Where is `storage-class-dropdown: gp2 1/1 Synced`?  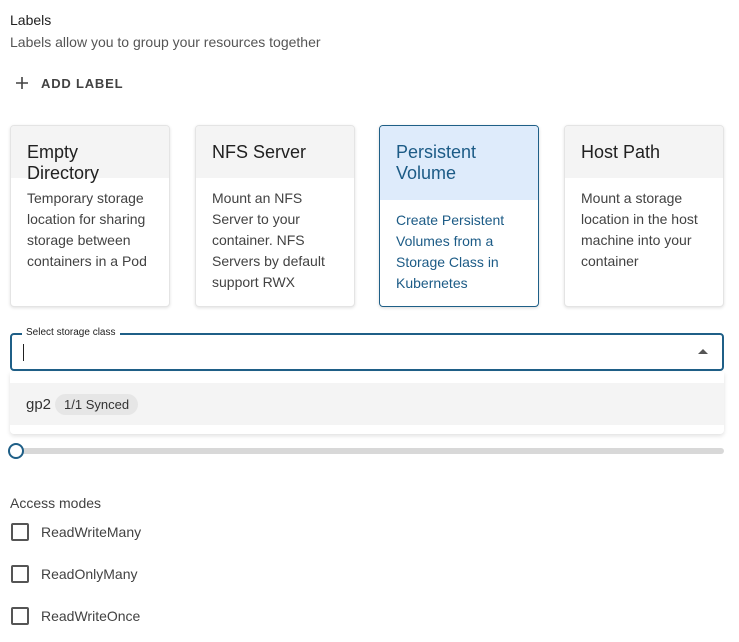 storage-class-dropdown: gp2 1/1 Synced is located at coordinates (367, 403).